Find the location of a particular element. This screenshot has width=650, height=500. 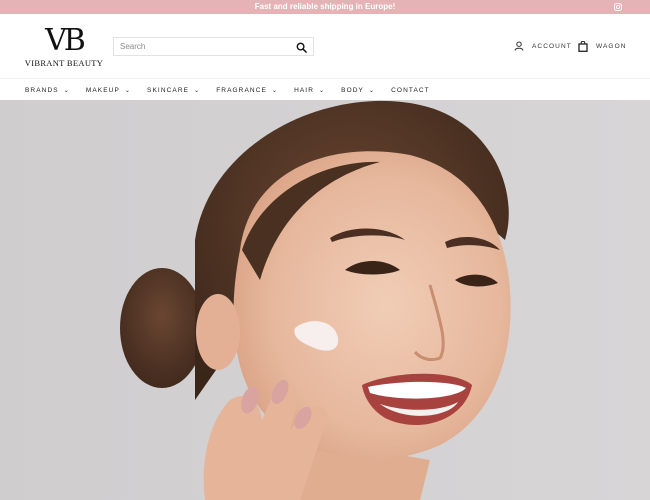

nav-item-body: BODY ⌄ is located at coordinates (358, 90).